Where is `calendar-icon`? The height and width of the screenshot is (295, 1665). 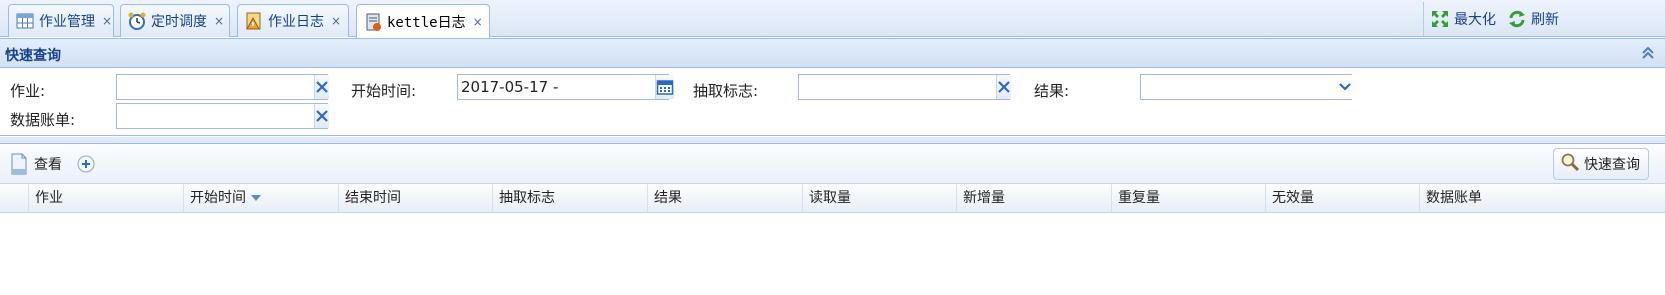 calendar-icon is located at coordinates (664, 87).